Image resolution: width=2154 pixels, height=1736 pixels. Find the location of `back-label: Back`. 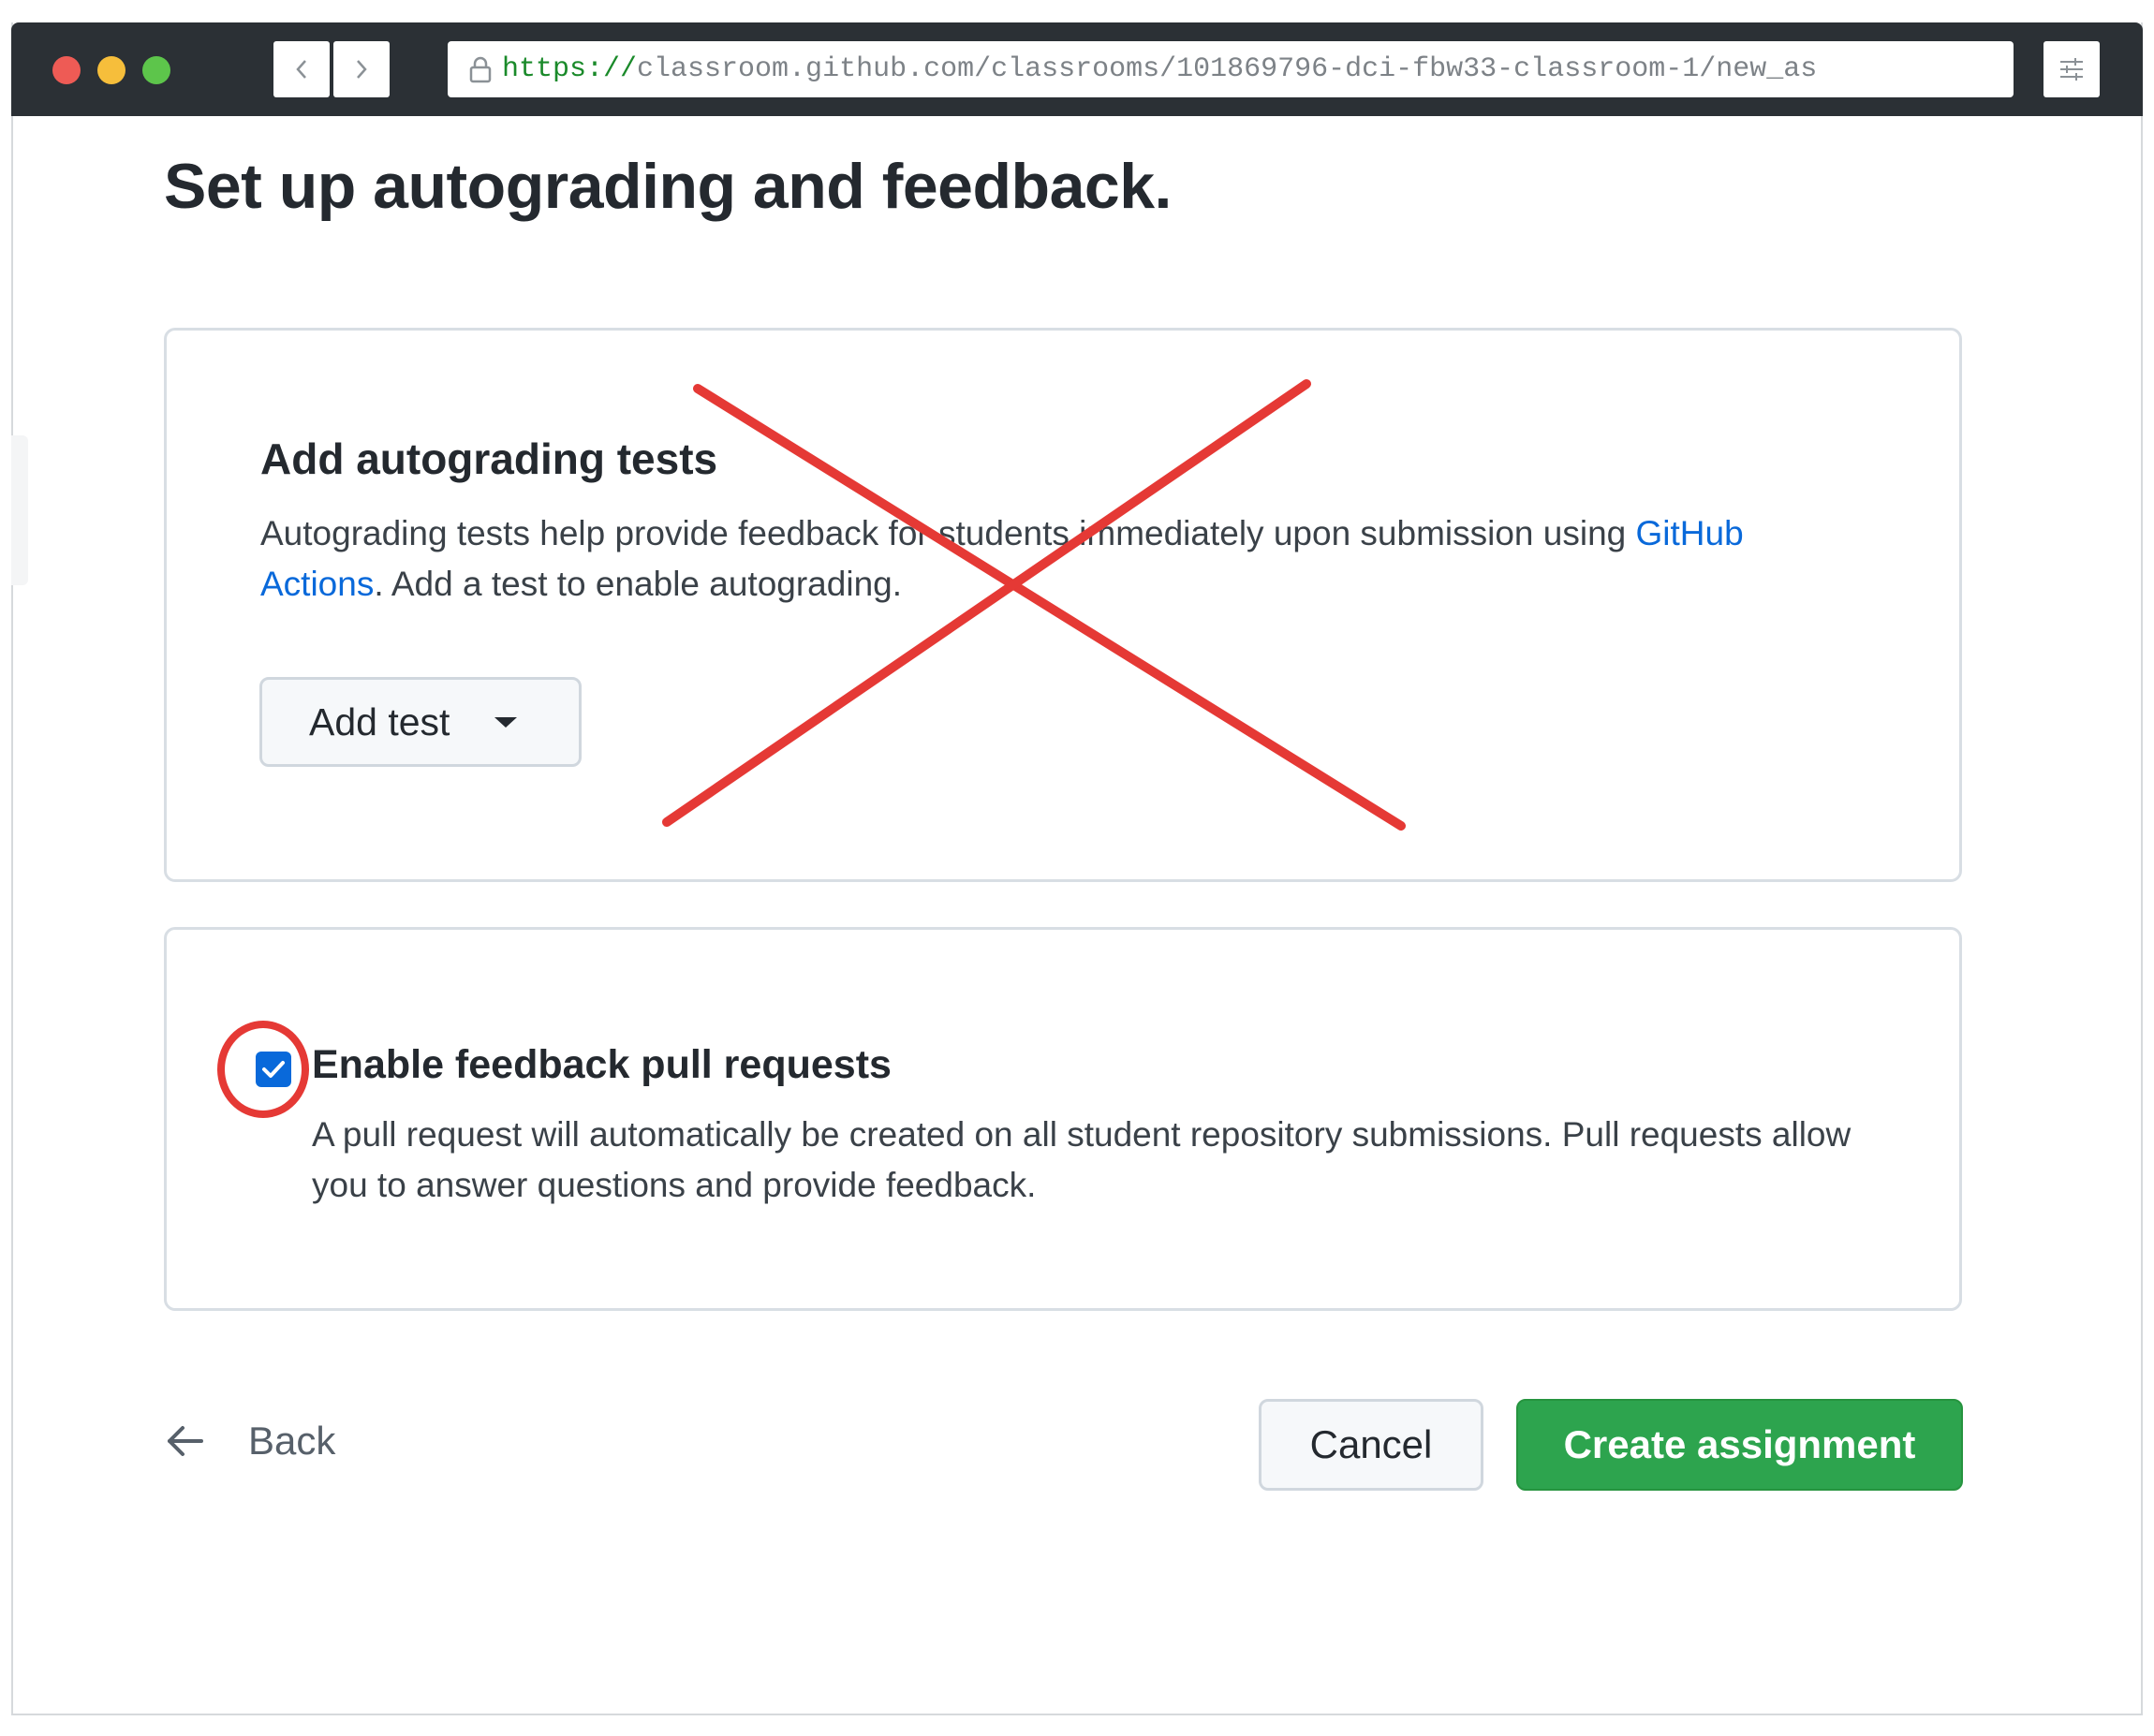

back-label: Back is located at coordinates (292, 1441).